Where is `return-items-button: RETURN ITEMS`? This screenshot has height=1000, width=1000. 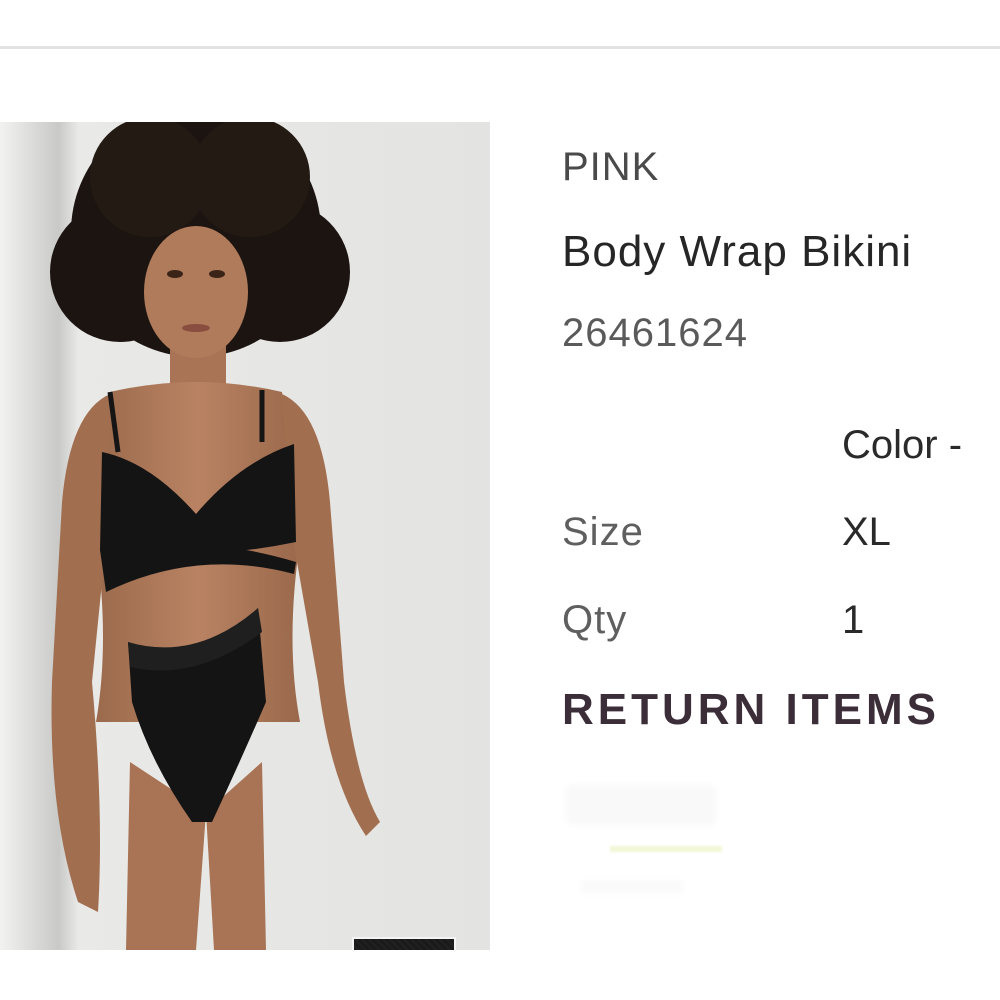
return-items-button: RETURN ITEMS is located at coordinates (751, 710).